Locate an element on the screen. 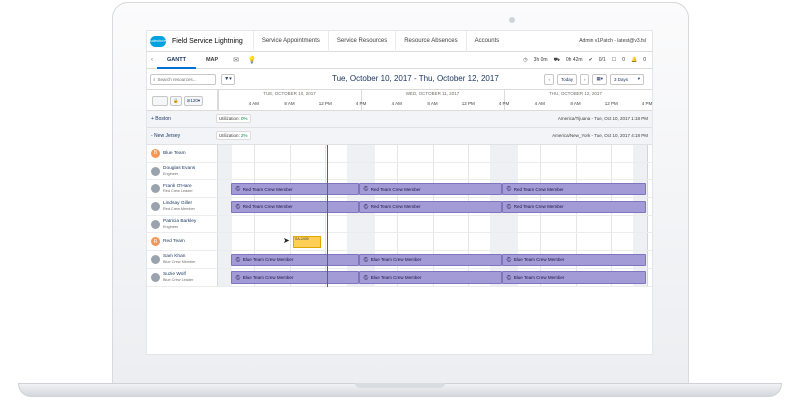  today-button: Today is located at coordinates (566, 79).